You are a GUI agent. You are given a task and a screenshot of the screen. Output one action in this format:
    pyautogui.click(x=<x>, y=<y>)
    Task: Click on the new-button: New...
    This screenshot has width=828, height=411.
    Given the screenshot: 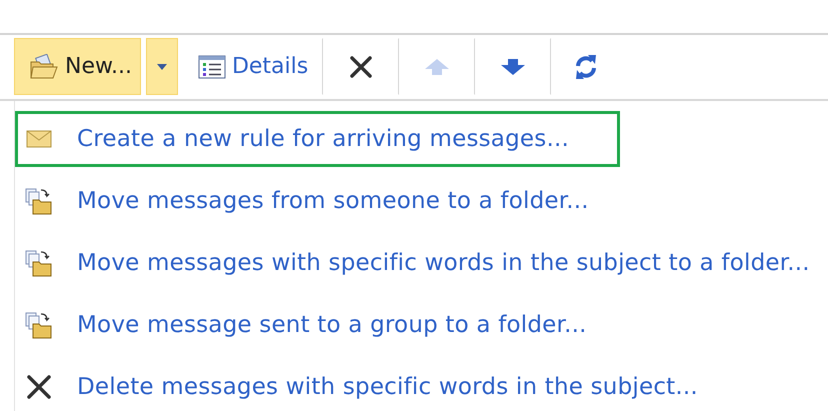 What is the action you would take?
    pyautogui.click(x=77, y=66)
    